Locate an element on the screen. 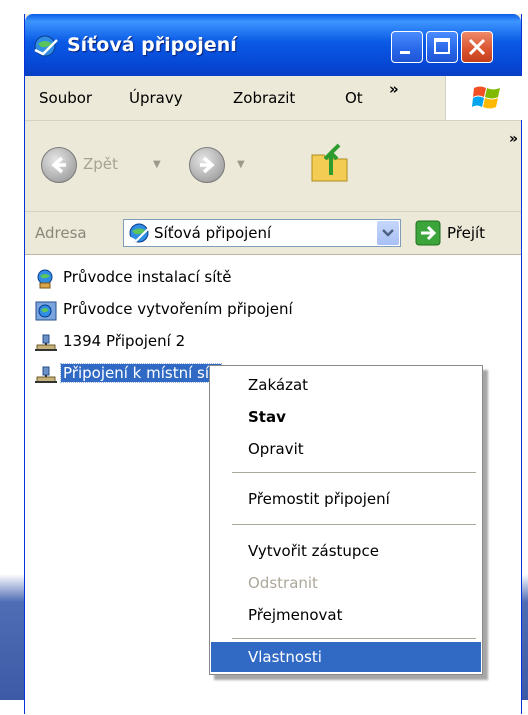  title-bar: Síťová připojení is located at coordinates (273, 45).